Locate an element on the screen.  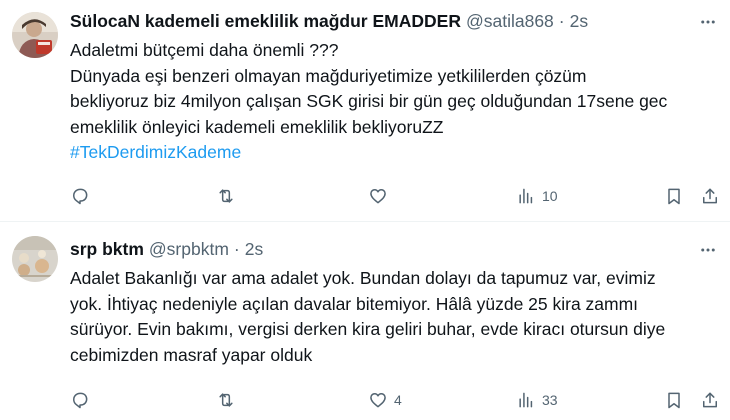
action-bar: 4 33 is located at coordinates (394, 400).